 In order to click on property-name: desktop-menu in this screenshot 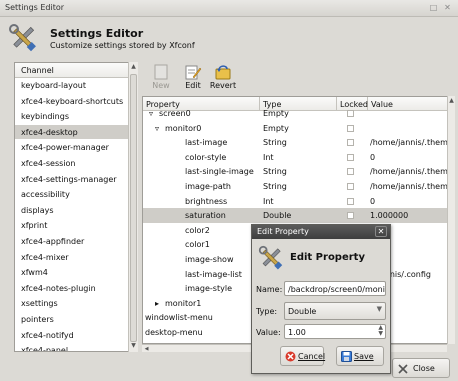, I will do `click(174, 332)`.